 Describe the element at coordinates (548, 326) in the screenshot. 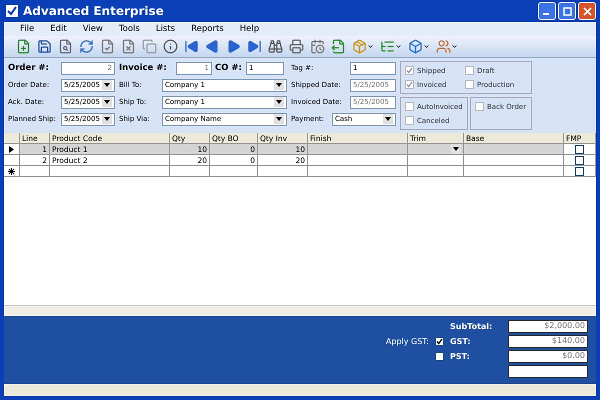

I see `total-field: $2,000.00` at that location.